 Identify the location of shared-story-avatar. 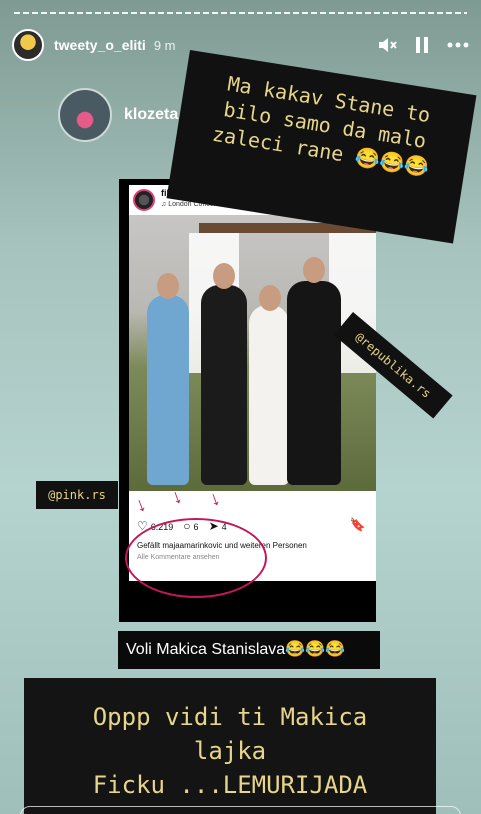
(85, 115).